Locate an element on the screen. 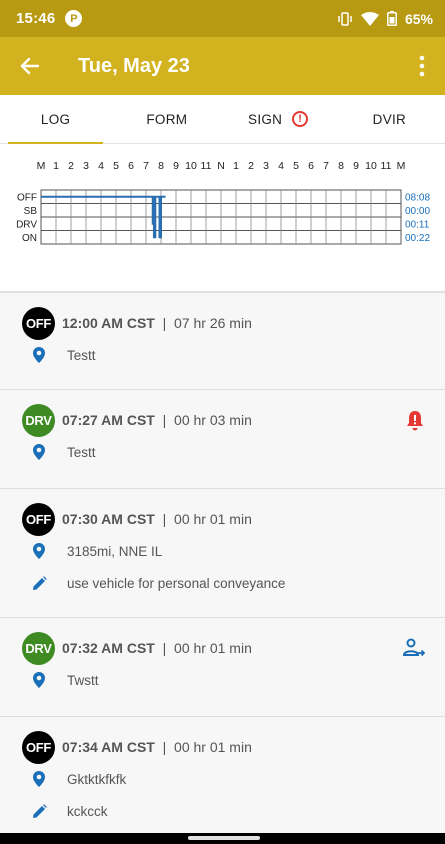 The height and width of the screenshot is (844, 445). row-total-label: 00:22 is located at coordinates (417, 238).